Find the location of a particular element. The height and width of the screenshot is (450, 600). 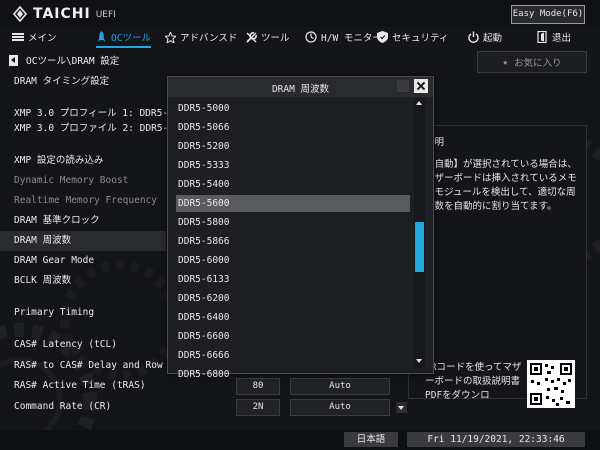

shield-icon is located at coordinates (382, 37).